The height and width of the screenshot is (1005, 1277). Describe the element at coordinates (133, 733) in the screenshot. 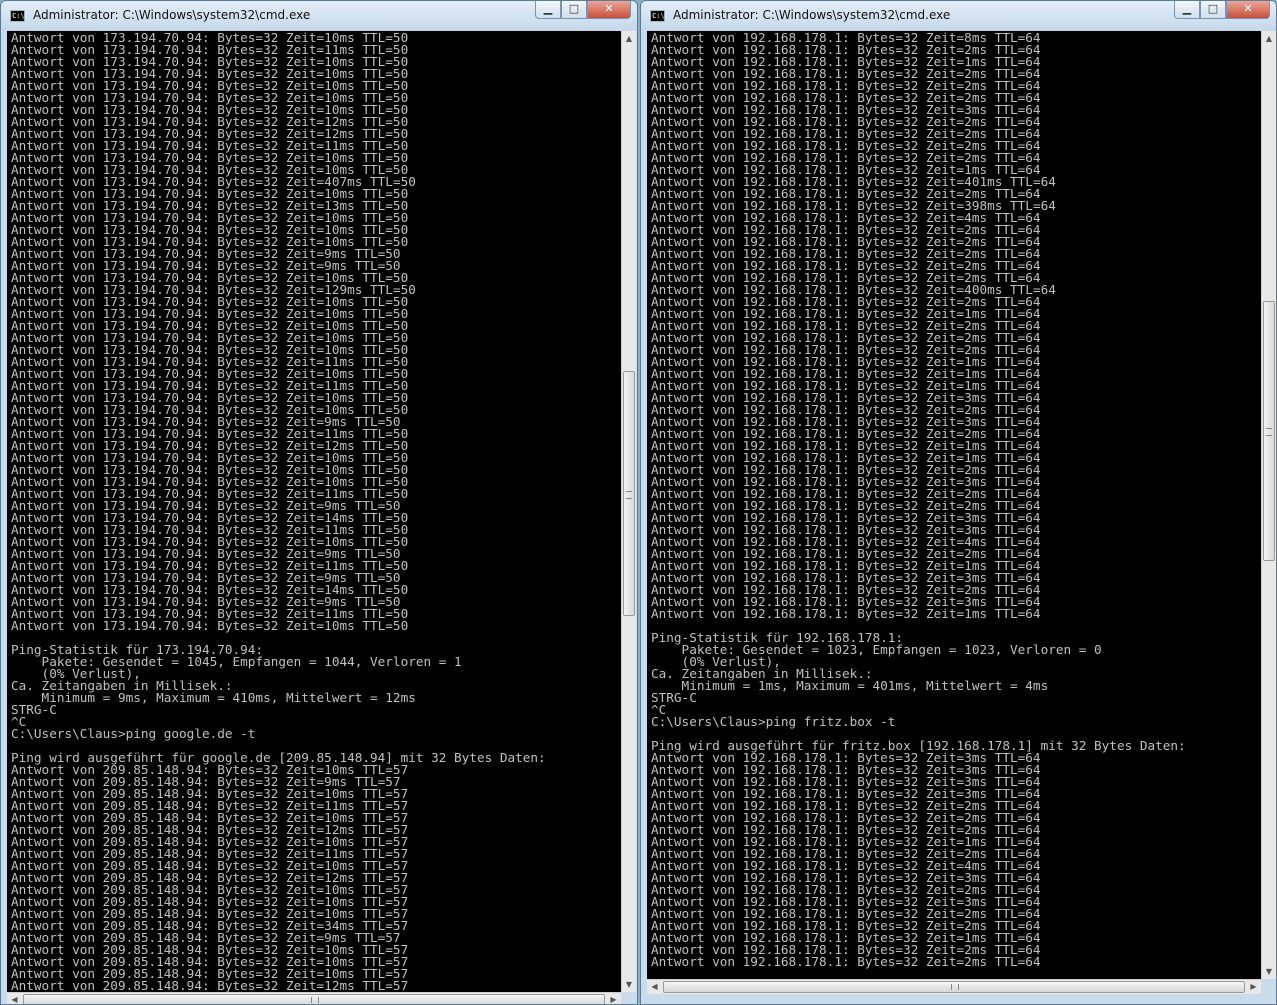

I see `console-line: C:\Users\Claus>ping google.de -t` at that location.